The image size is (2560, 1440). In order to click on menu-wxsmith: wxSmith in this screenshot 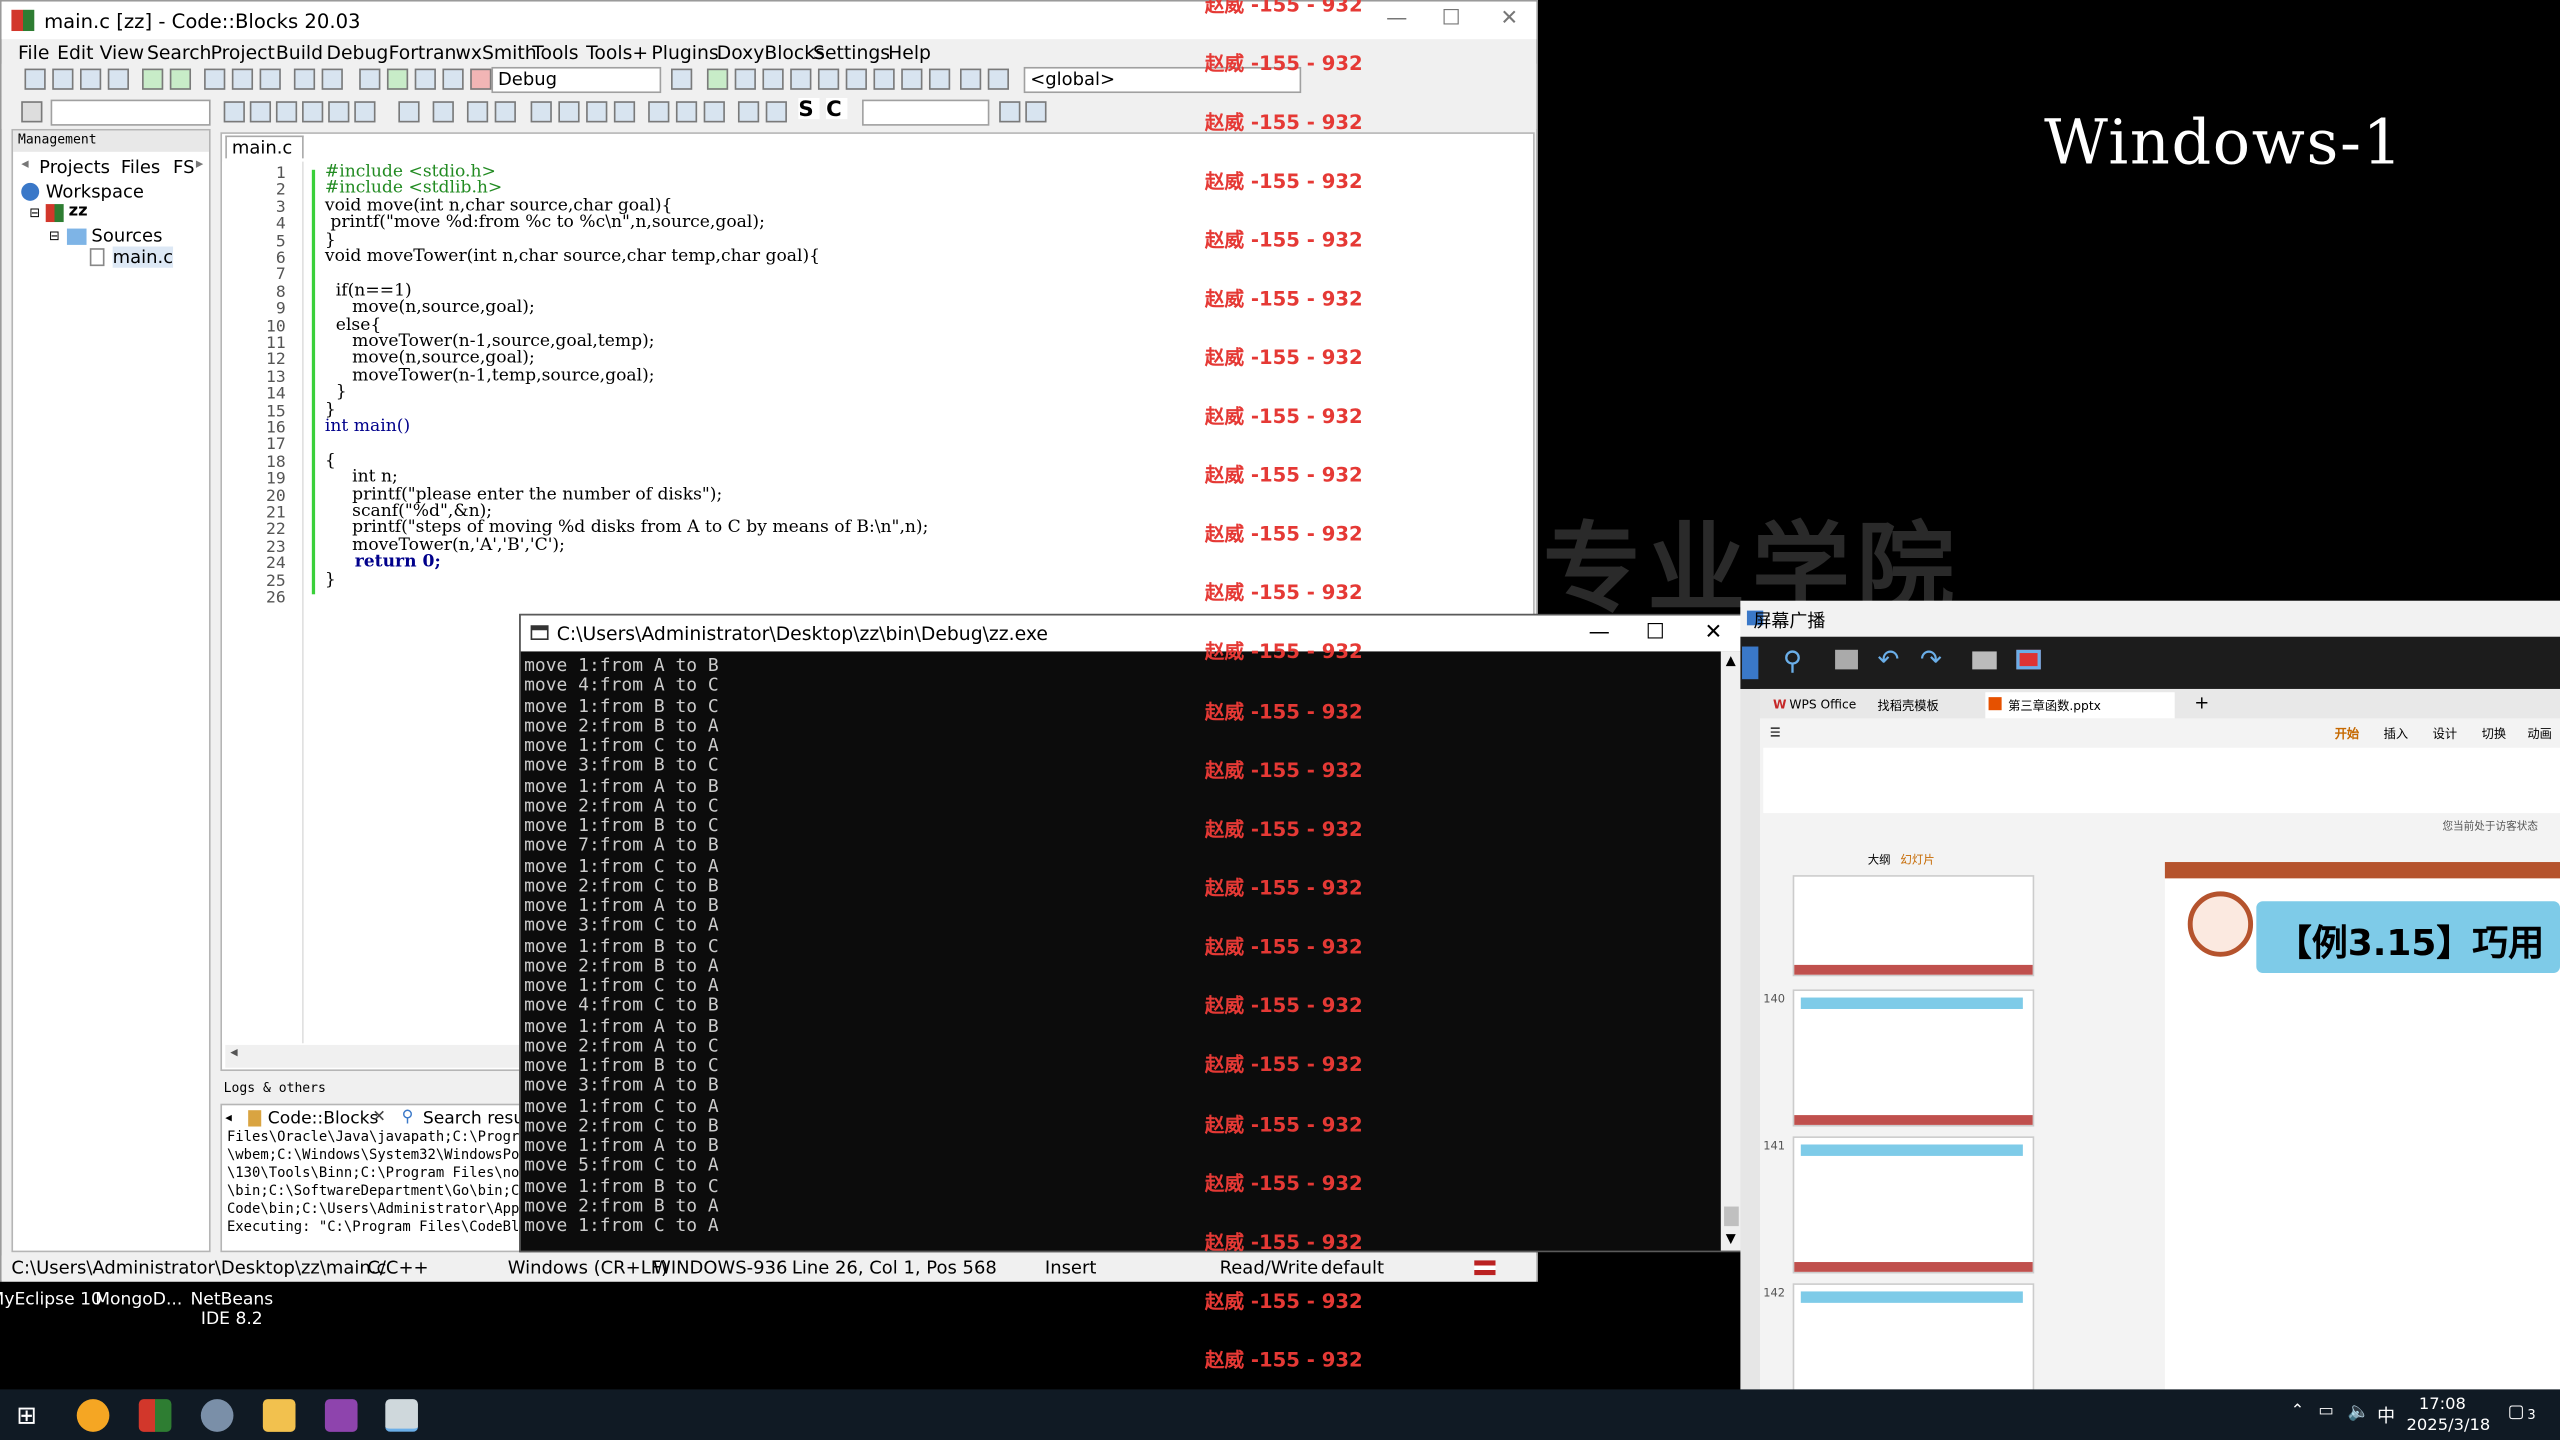, I will do `click(496, 52)`.